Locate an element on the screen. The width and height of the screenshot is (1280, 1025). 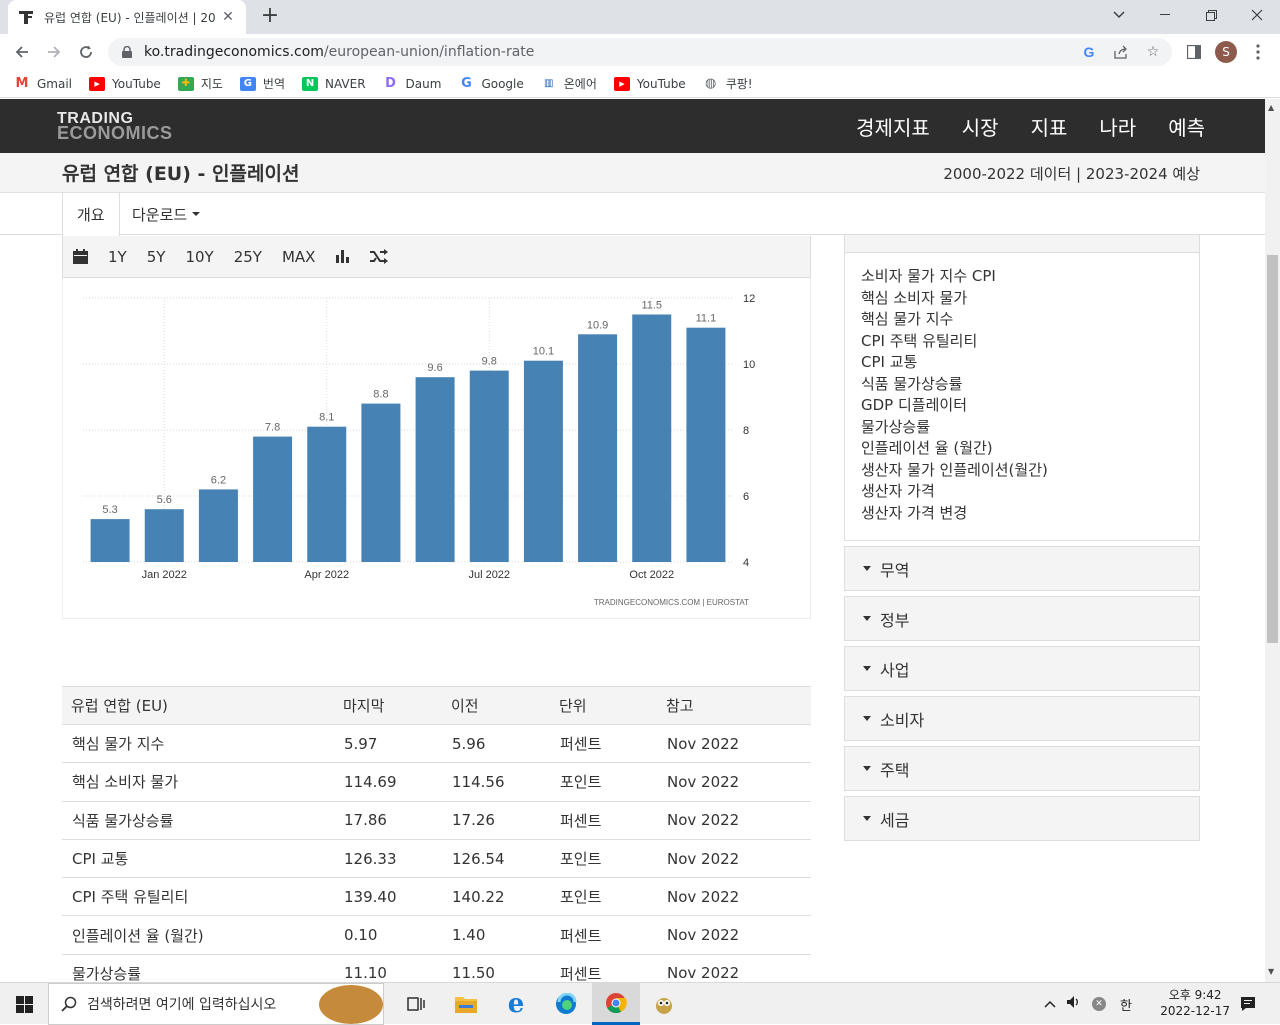
volume-icon is located at coordinates (1074, 1004).